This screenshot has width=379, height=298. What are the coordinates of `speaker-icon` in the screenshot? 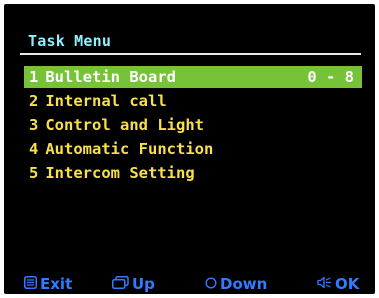 It's located at (326, 284).